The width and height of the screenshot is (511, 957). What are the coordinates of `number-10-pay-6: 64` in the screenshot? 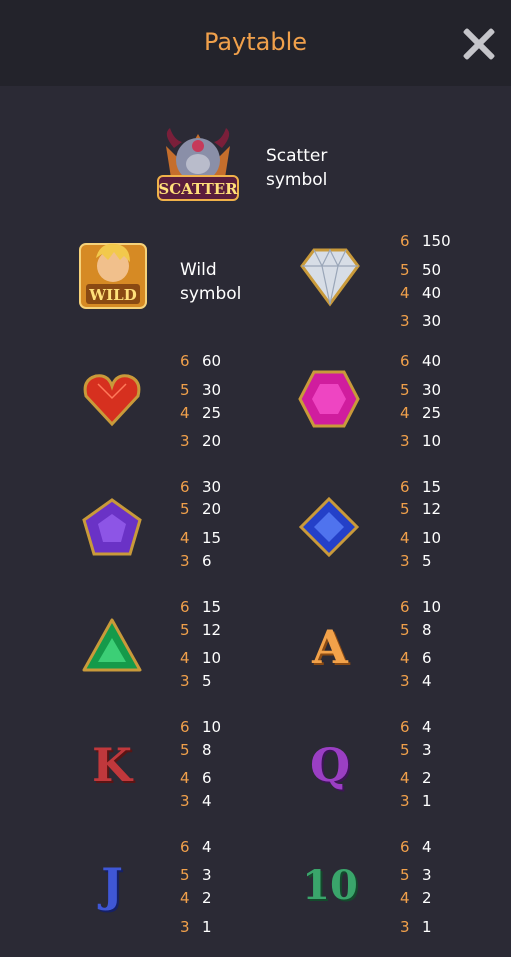 It's located at (416, 847).